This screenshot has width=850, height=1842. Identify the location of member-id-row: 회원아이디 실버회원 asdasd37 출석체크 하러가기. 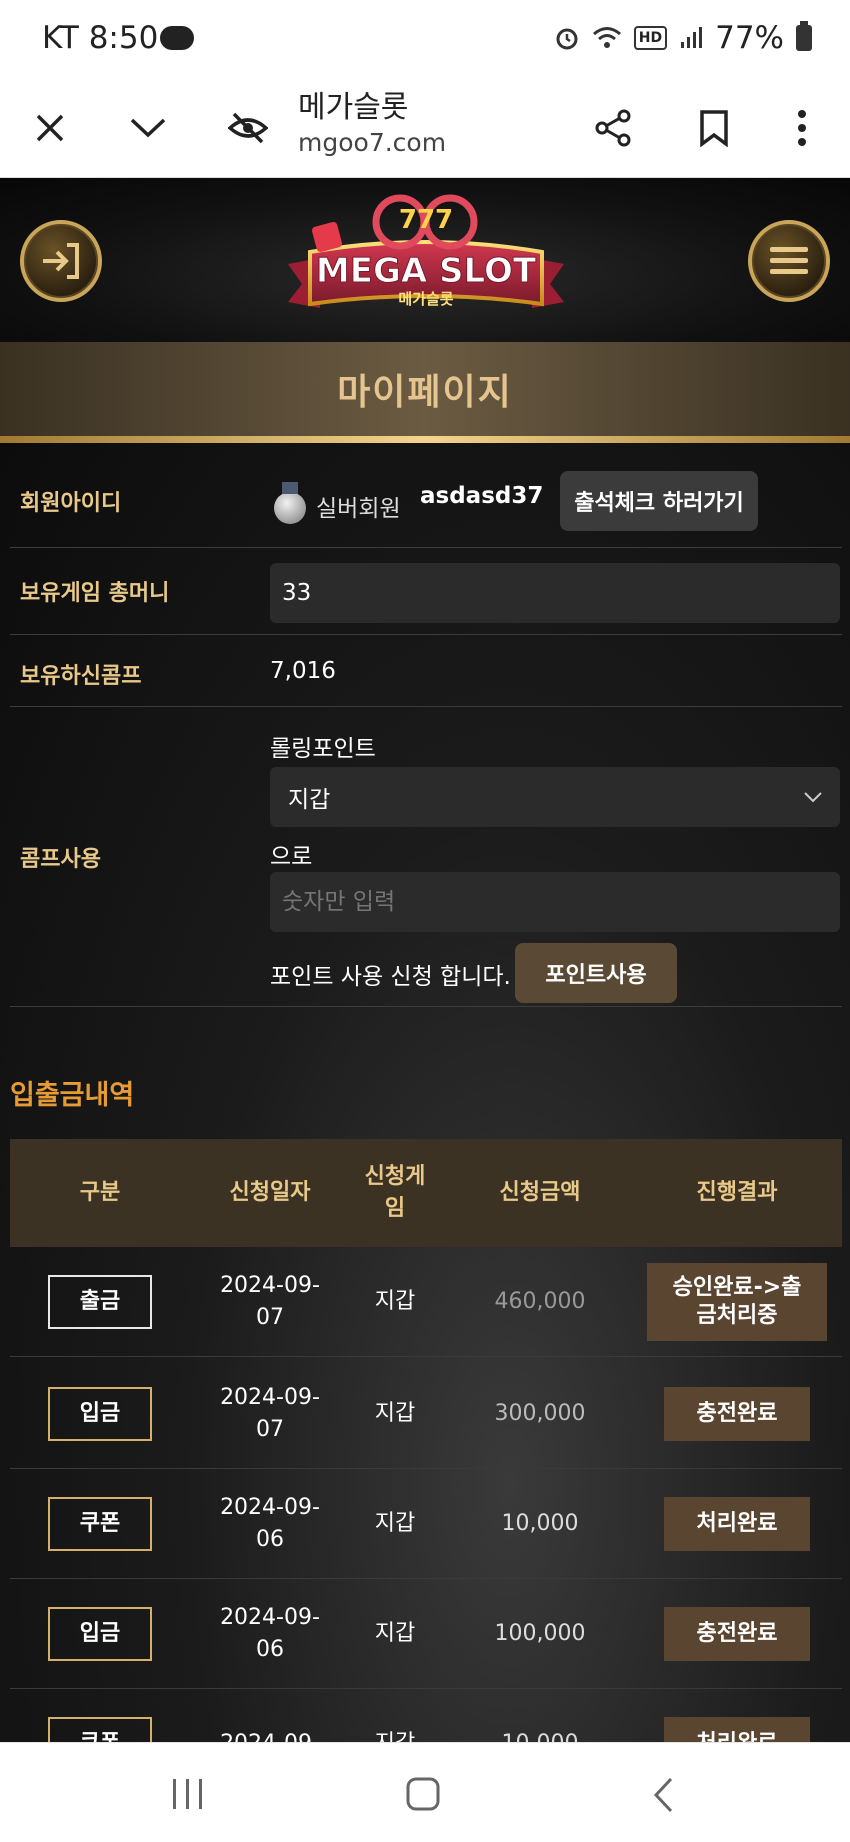
(426, 503).